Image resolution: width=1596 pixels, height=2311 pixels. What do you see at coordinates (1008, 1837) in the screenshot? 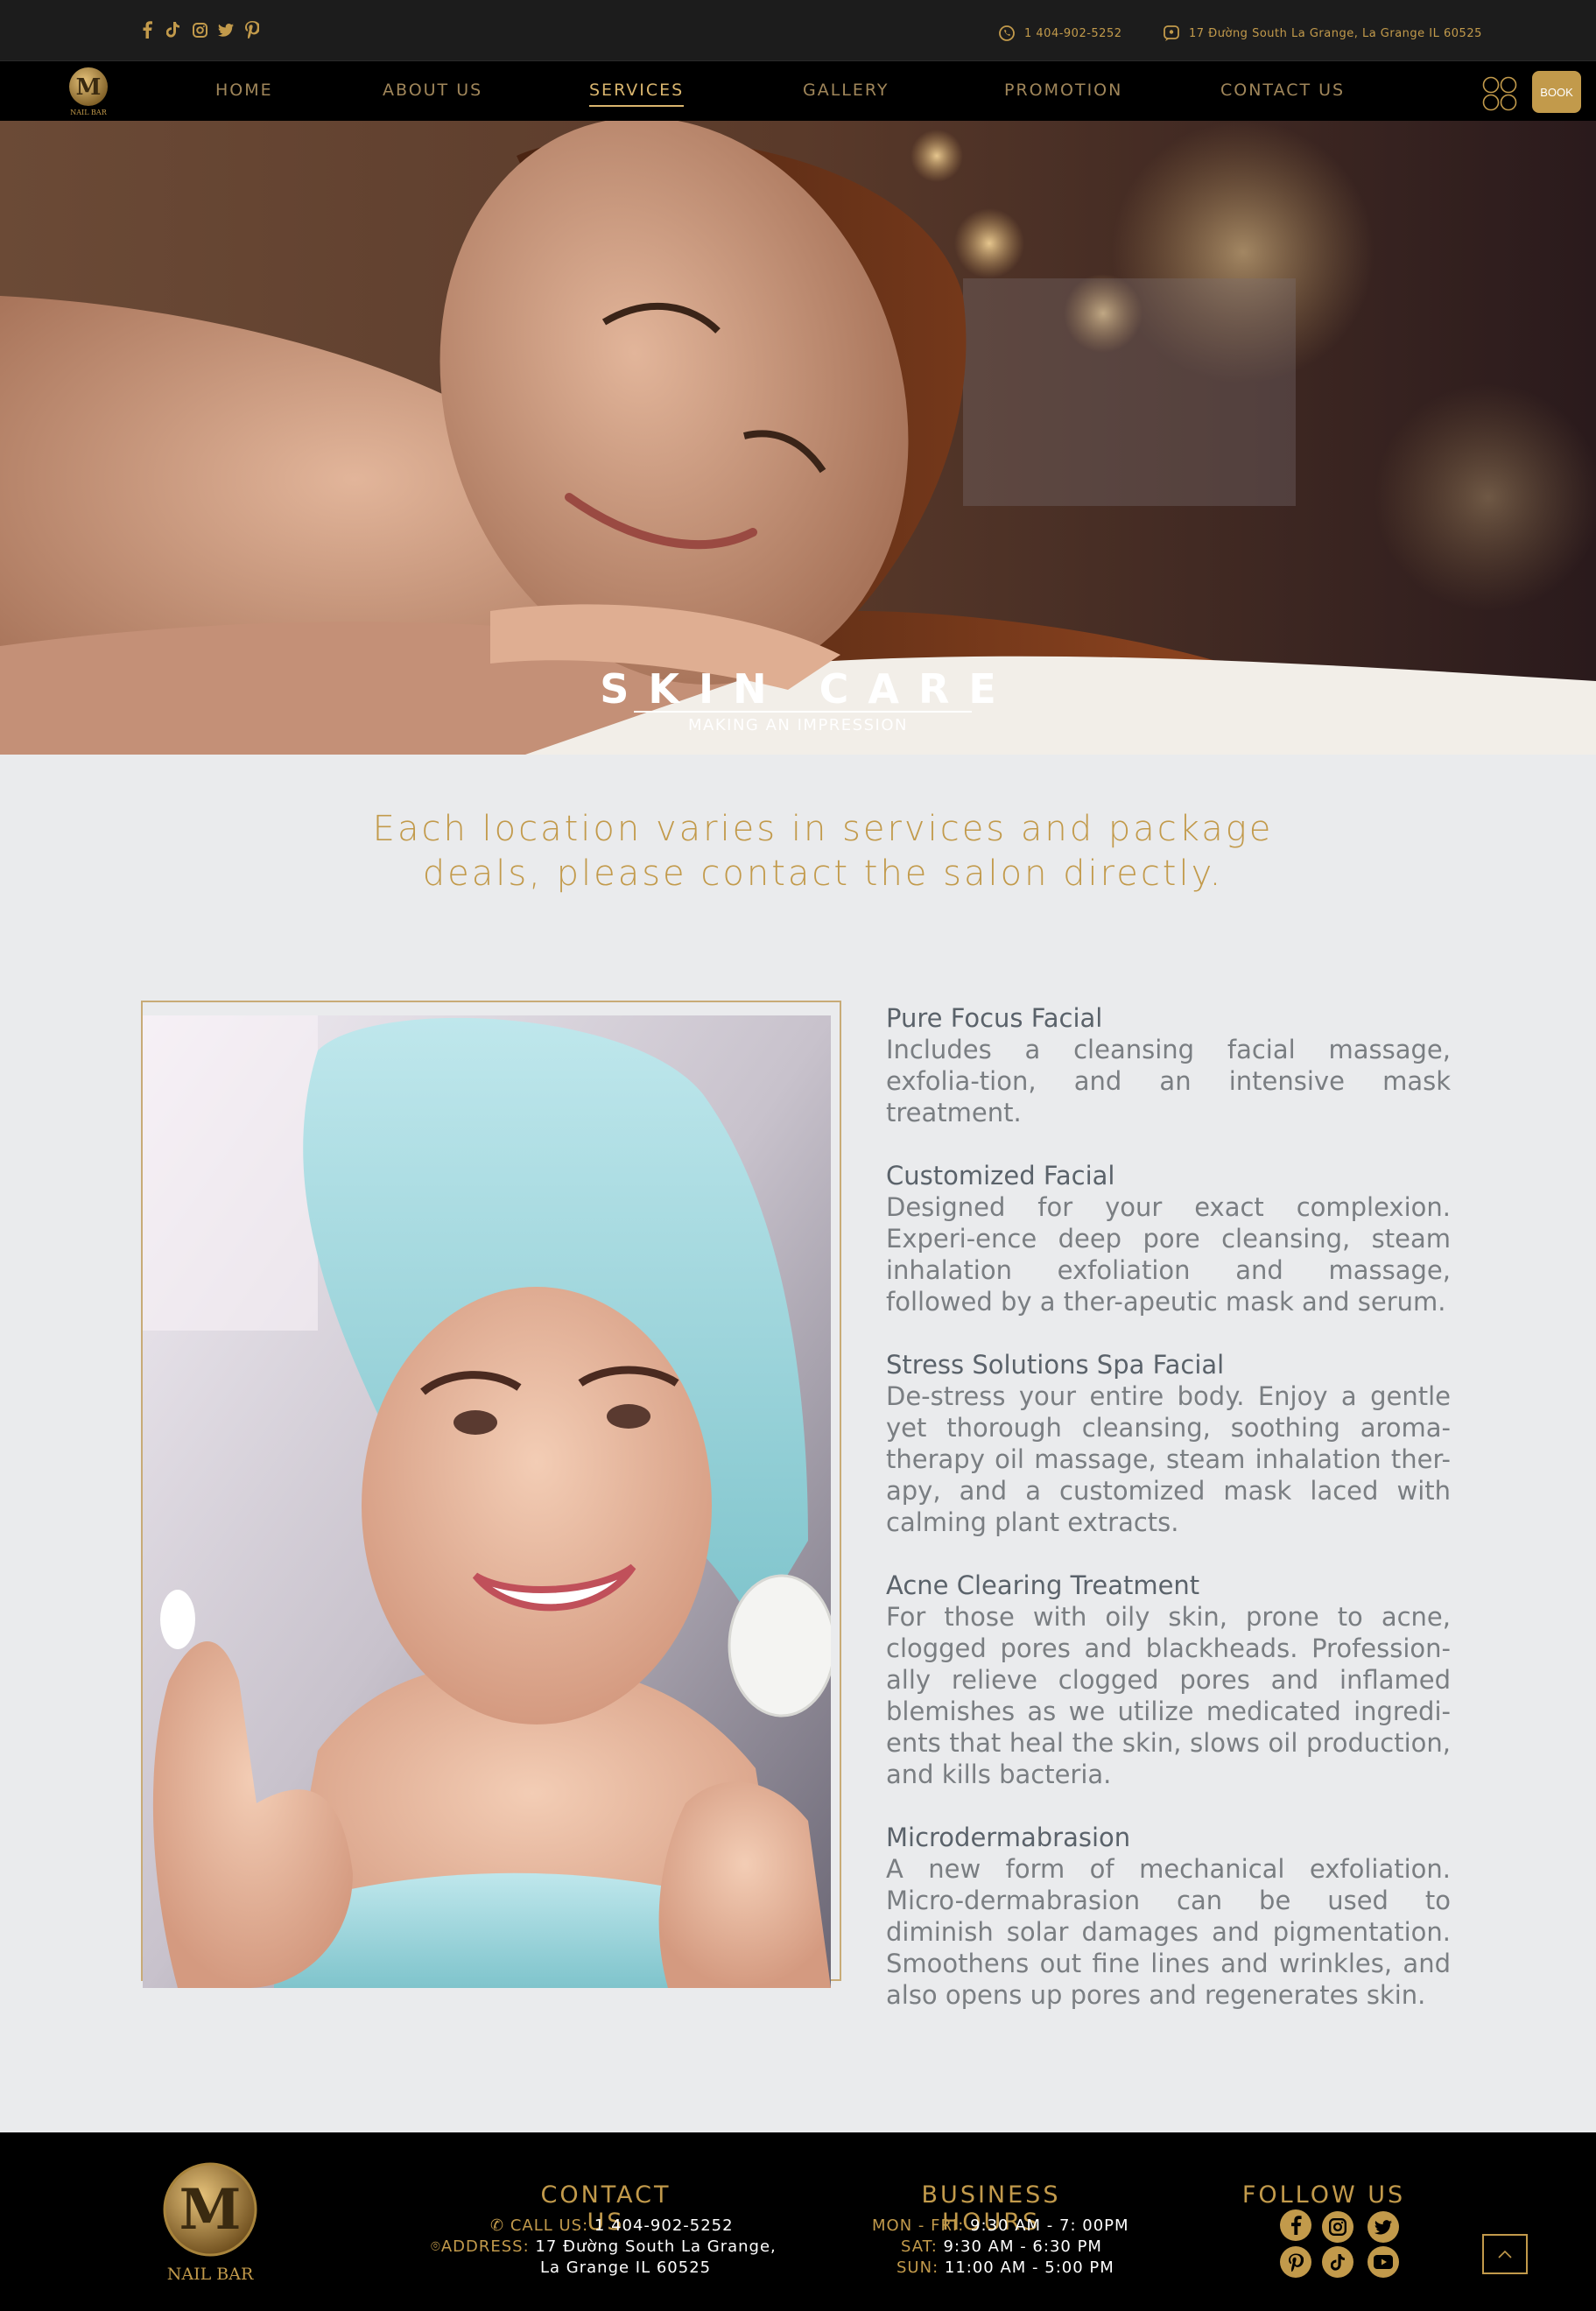
I see `service-name: Microdermabrasion` at bounding box center [1008, 1837].